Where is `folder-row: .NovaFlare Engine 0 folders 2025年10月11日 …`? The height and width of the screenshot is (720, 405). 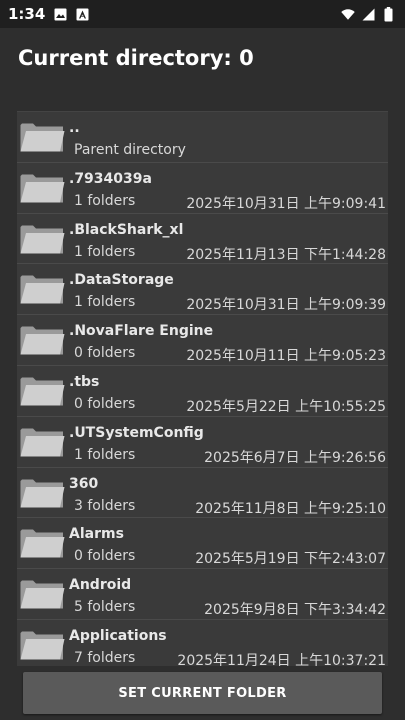
folder-row: .NovaFlare Engine 0 folders 2025年10月11日 … is located at coordinates (202, 340).